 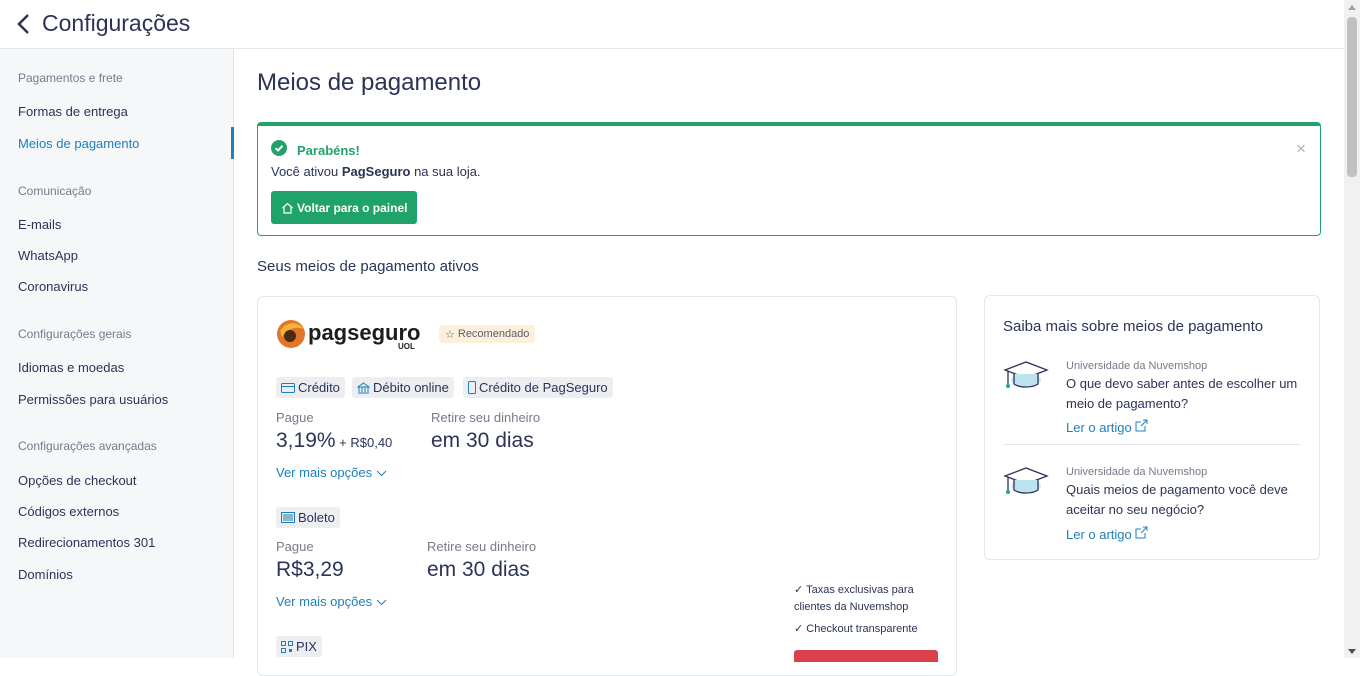 I want to click on feature-transparent-checkout: ✓ Checkout transparente, so click(x=856, y=629).